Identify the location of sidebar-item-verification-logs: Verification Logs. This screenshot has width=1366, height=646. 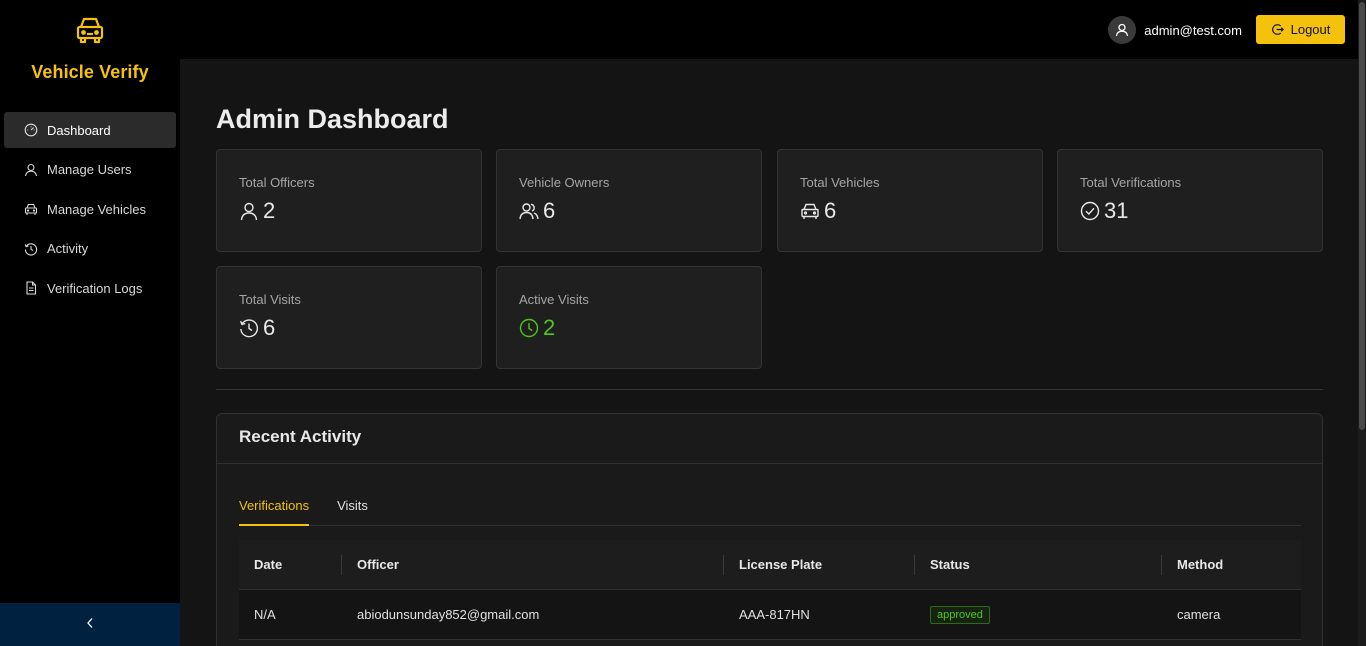
(90, 288).